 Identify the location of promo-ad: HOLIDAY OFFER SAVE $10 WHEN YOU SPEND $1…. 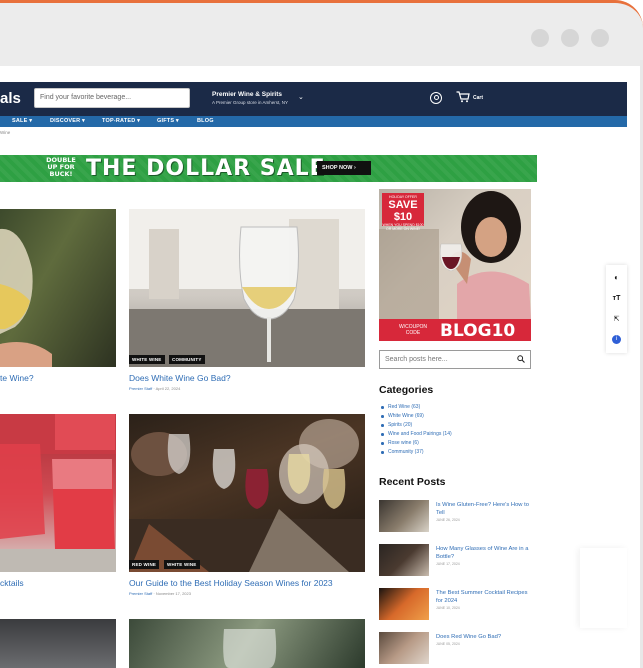
(455, 265).